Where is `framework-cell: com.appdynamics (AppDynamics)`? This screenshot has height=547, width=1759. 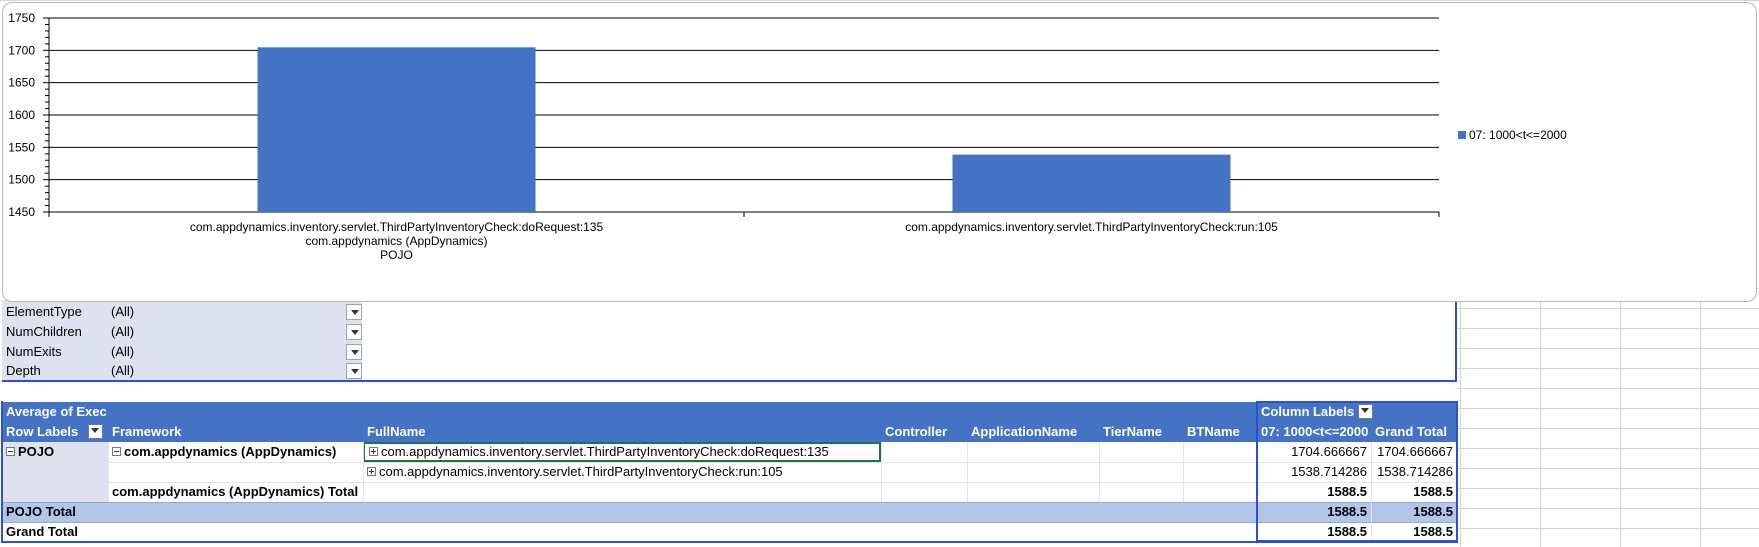
framework-cell: com.appdynamics (AppDynamics) is located at coordinates (235, 452).